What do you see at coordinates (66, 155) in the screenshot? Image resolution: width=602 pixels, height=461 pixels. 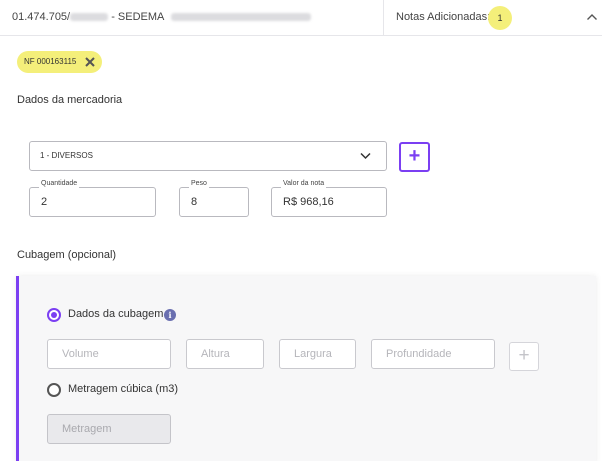 I see `mercadoria-select-value: 1 - DIVERSOS` at bounding box center [66, 155].